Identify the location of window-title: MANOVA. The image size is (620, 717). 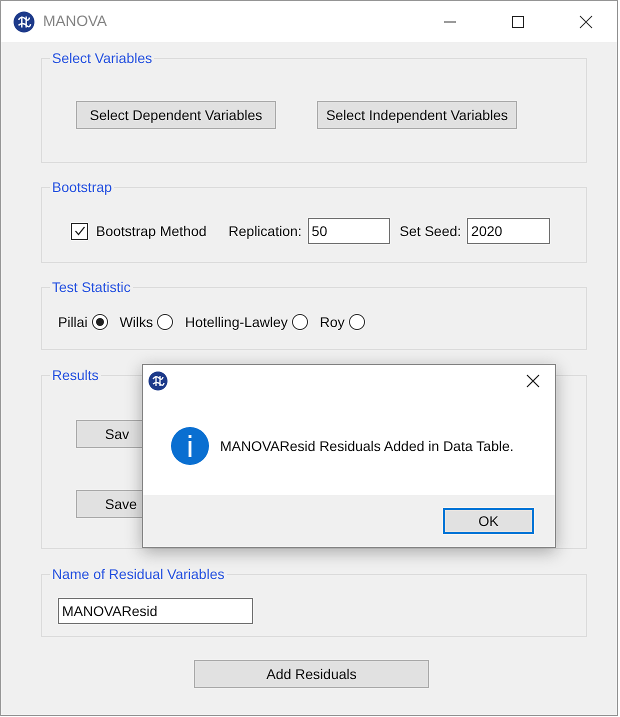
(75, 21).